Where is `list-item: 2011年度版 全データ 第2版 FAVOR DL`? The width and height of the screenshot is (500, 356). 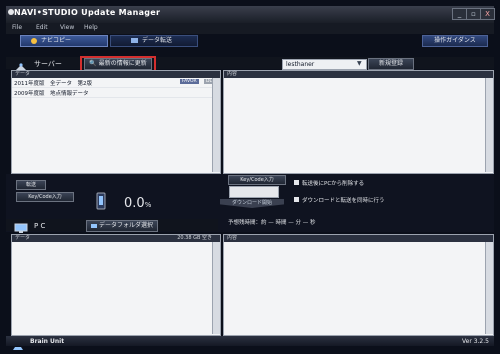 list-item: 2011年度版 全データ 第2版 FAVOR DL is located at coordinates (116, 83).